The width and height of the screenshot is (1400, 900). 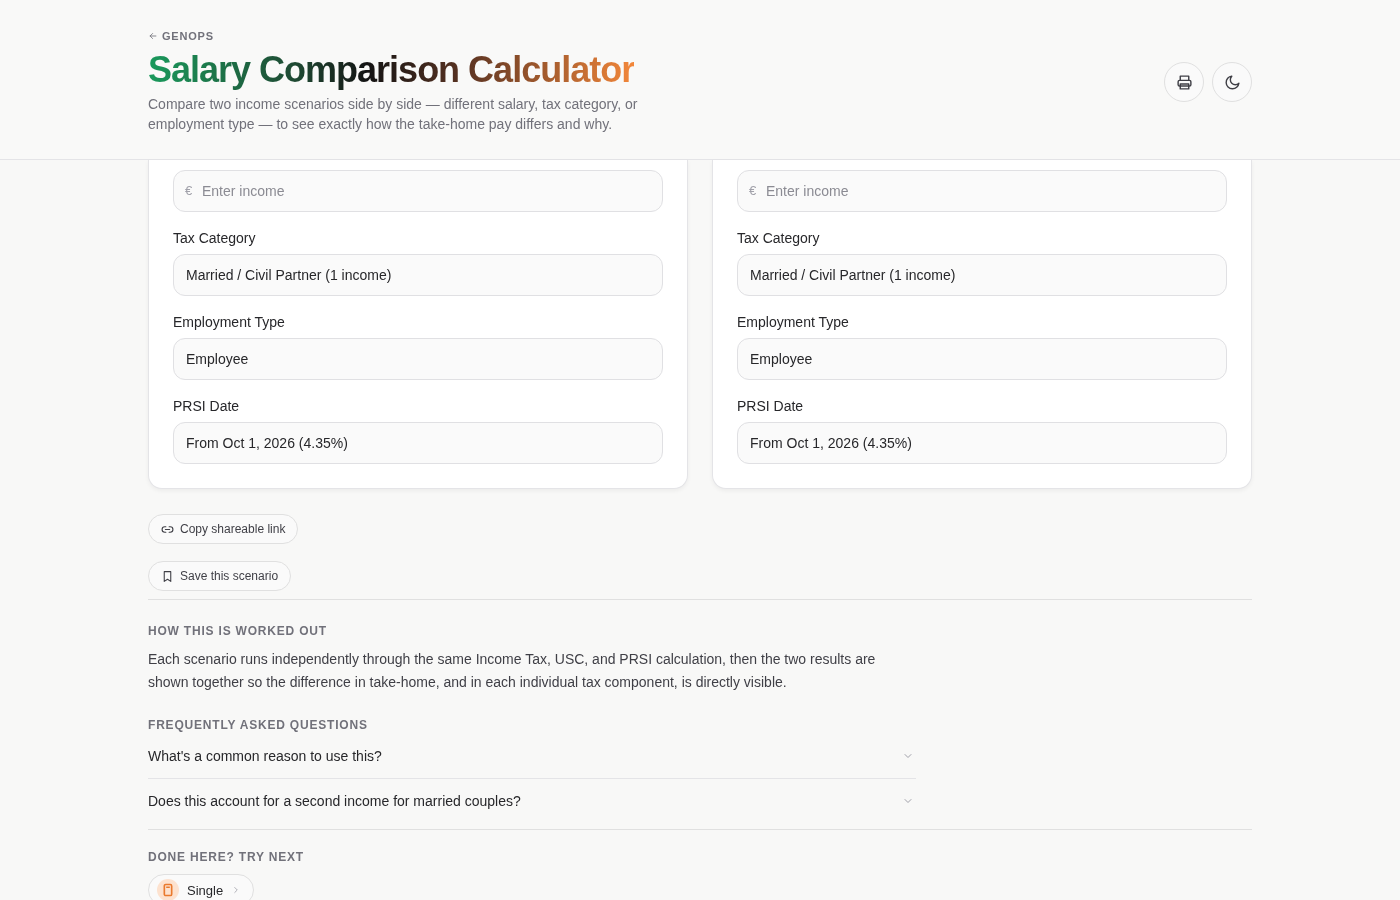 I want to click on theme-toggle-button, so click(x=1232, y=82).